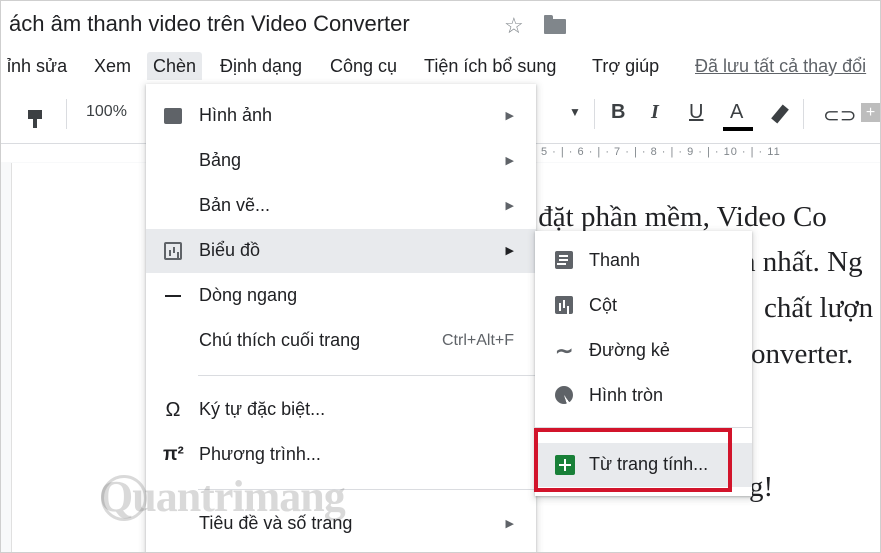 The height and width of the screenshot is (553, 881). I want to click on body-line: i đặt phần mềm, Video Co, so click(675, 217).